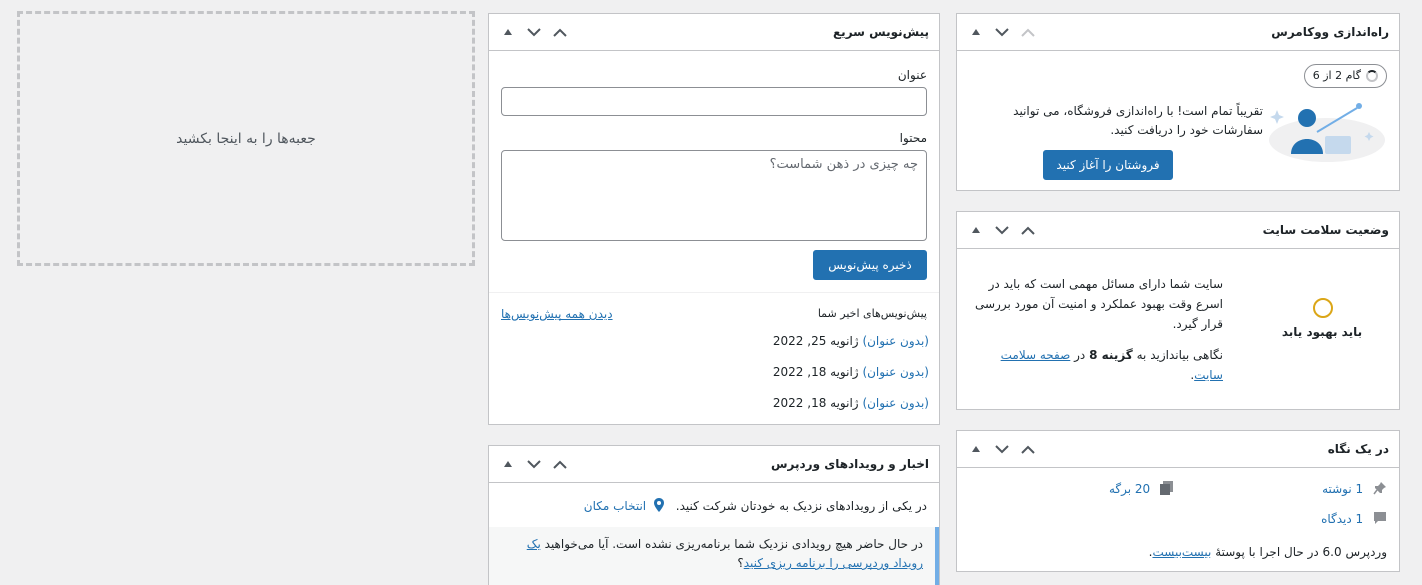 The image size is (1422, 585). I want to click on health-text-2-mid: در, so click(1080, 355).